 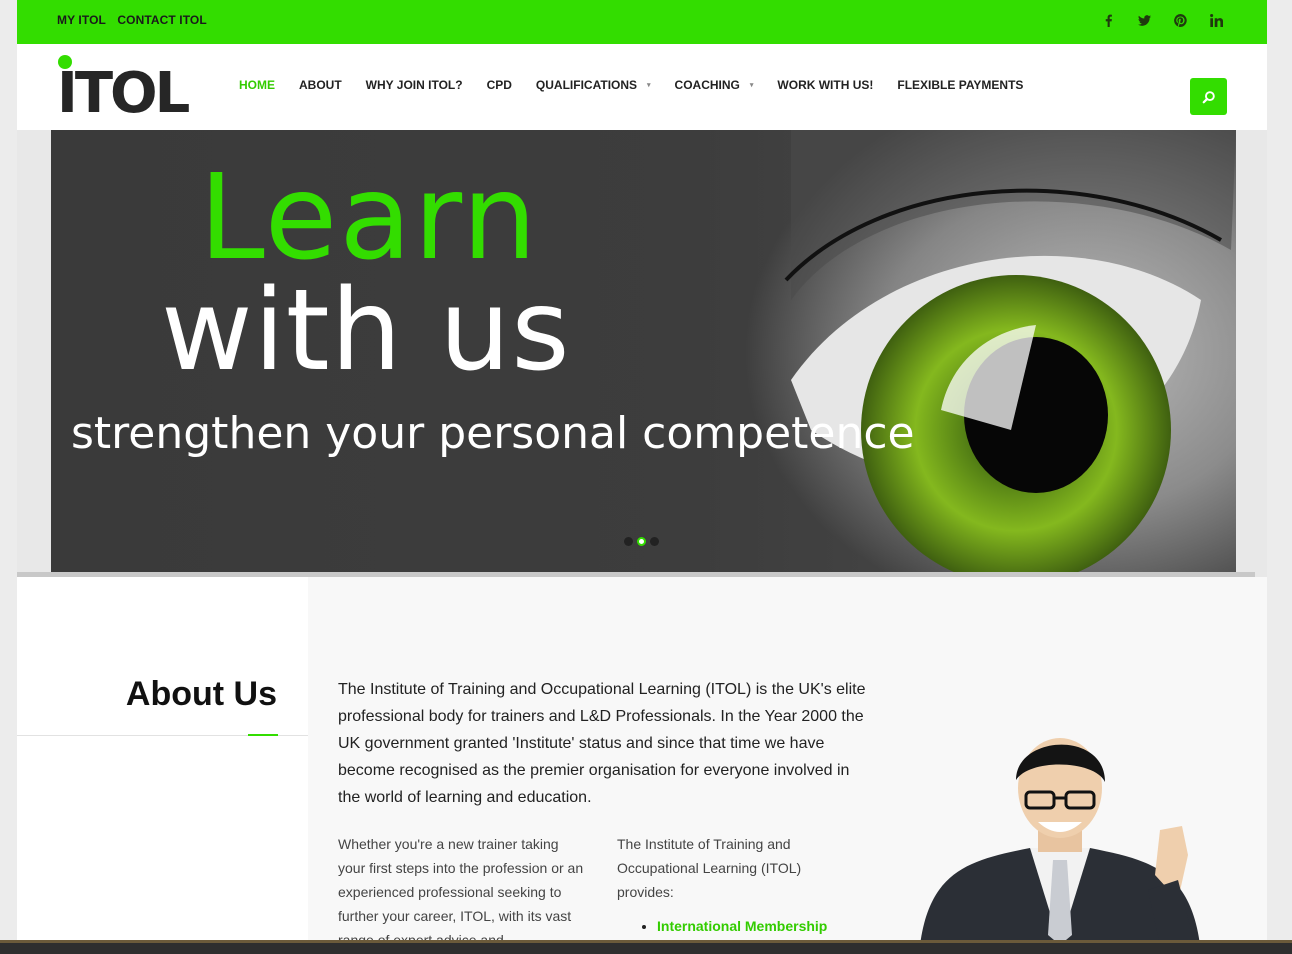 I want to click on nav-qualifications: QUALIFICATIONS ▾, so click(x=593, y=85).